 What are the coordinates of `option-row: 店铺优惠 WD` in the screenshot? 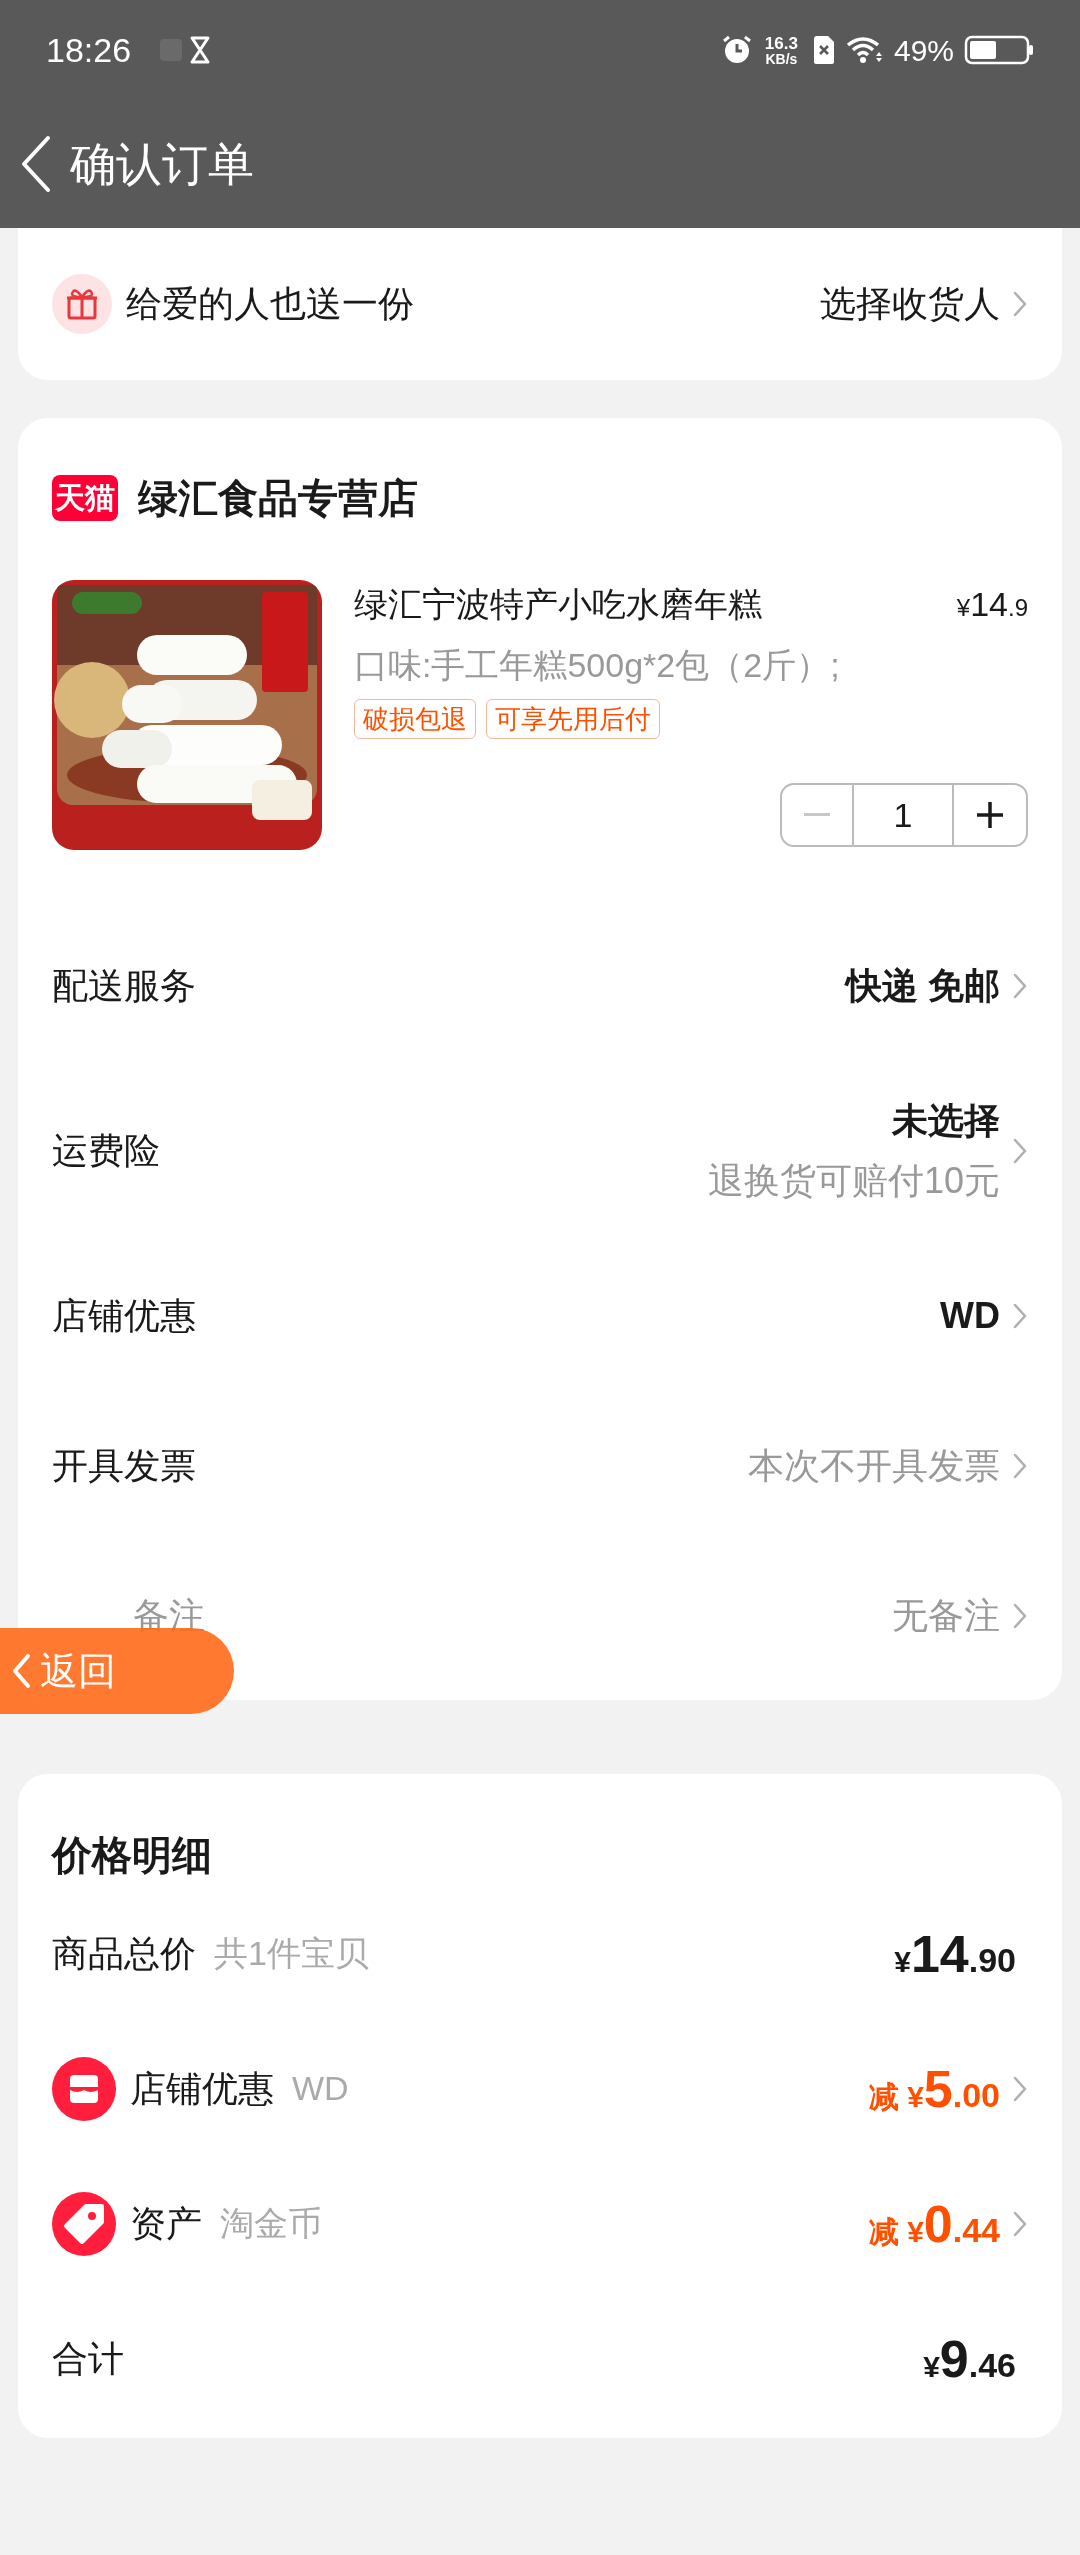 It's located at (540, 1316).